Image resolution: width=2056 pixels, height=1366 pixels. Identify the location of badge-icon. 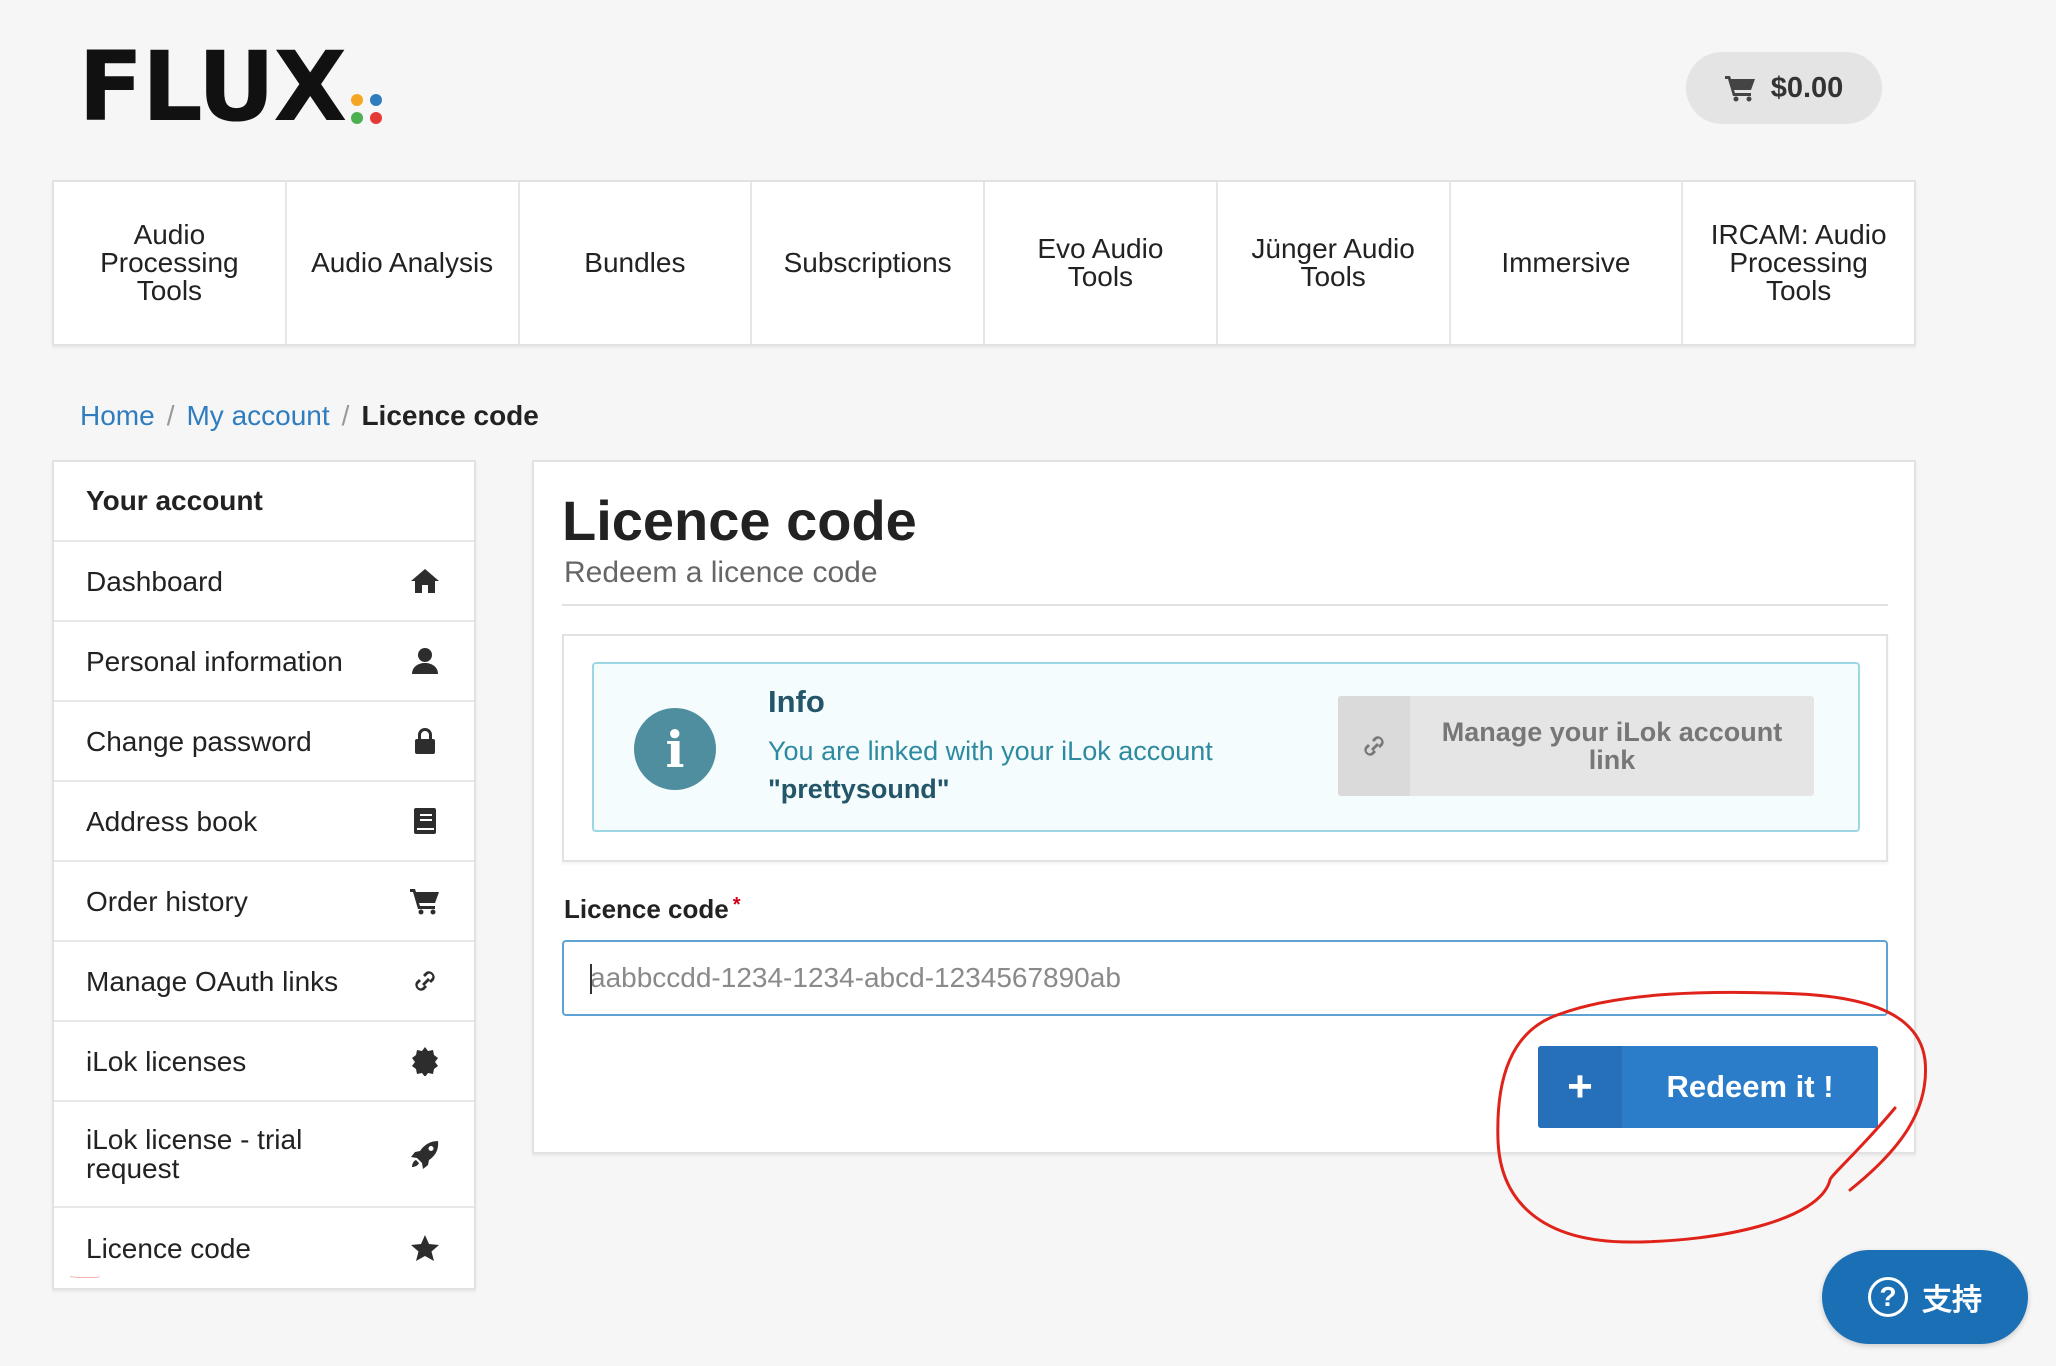
(425, 1061).